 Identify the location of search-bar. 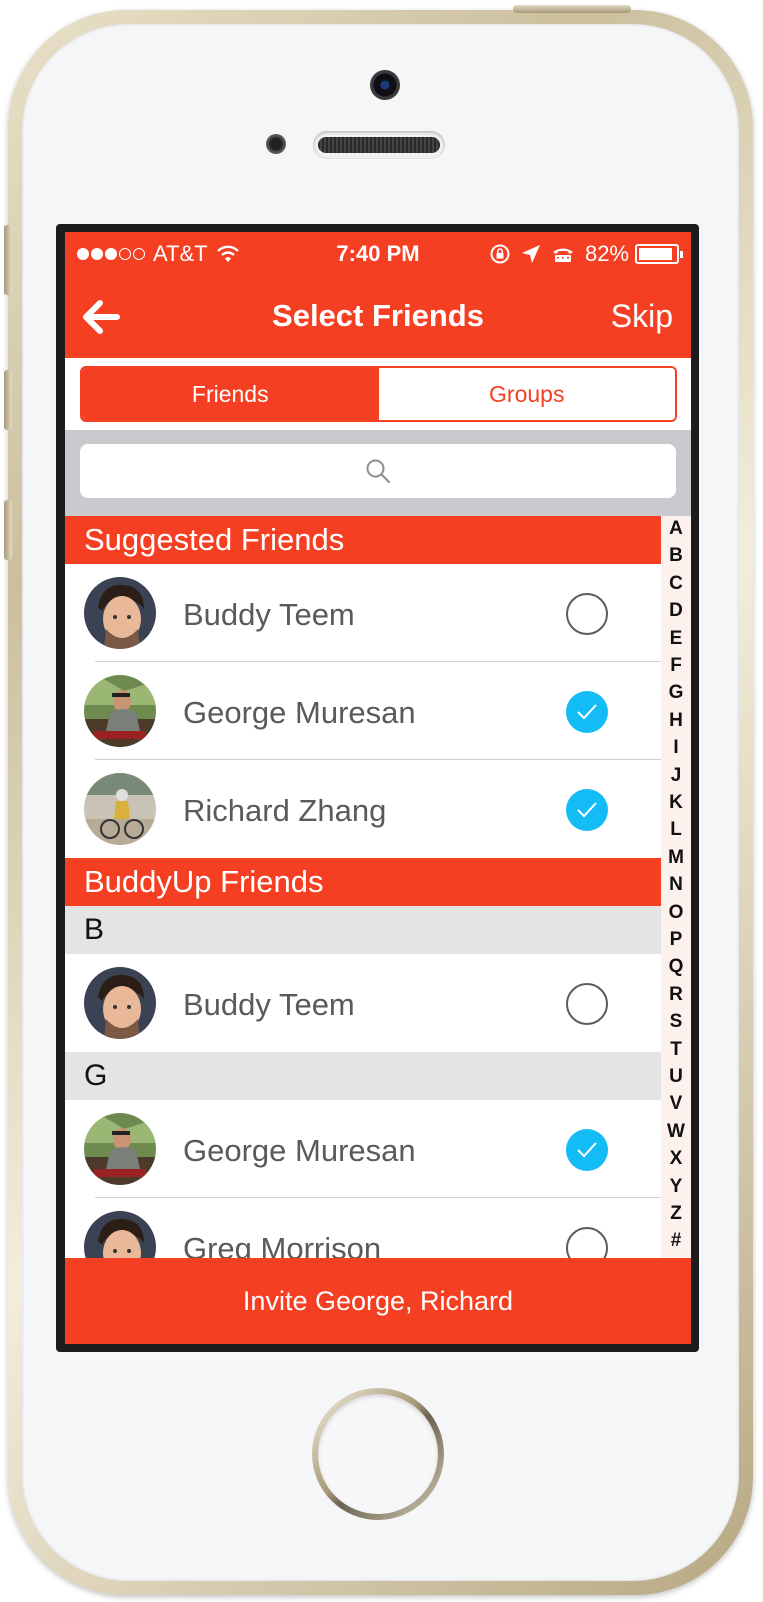
(378, 473).